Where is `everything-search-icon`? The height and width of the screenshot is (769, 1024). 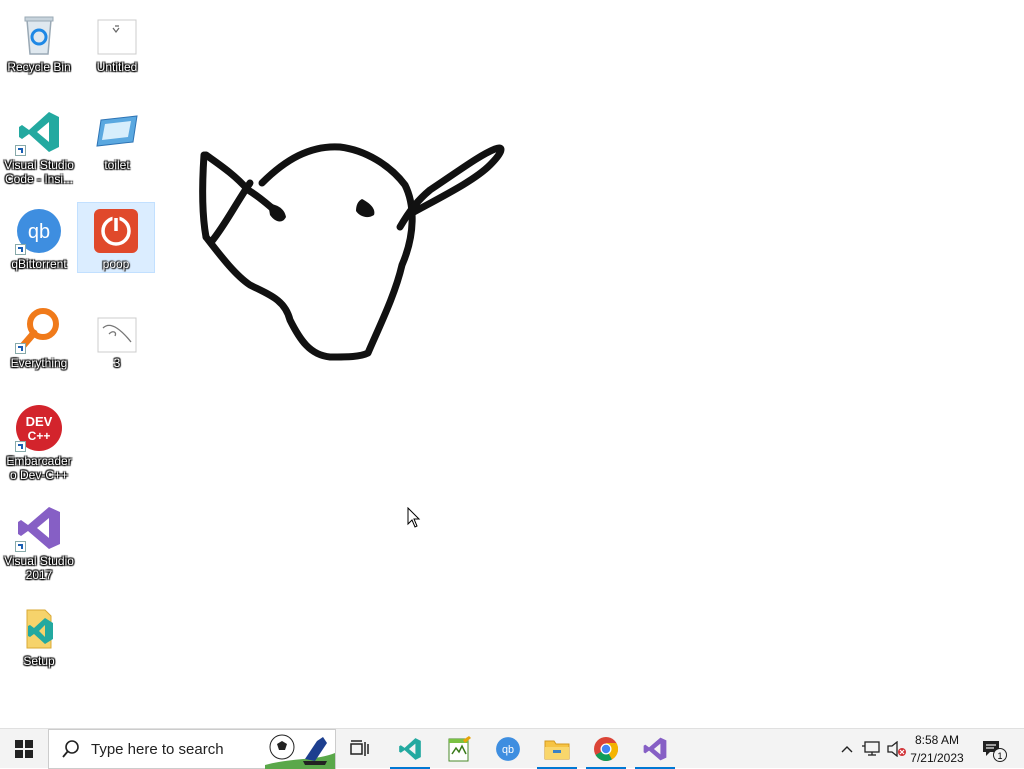
everything-search-icon is located at coordinates (39, 330).